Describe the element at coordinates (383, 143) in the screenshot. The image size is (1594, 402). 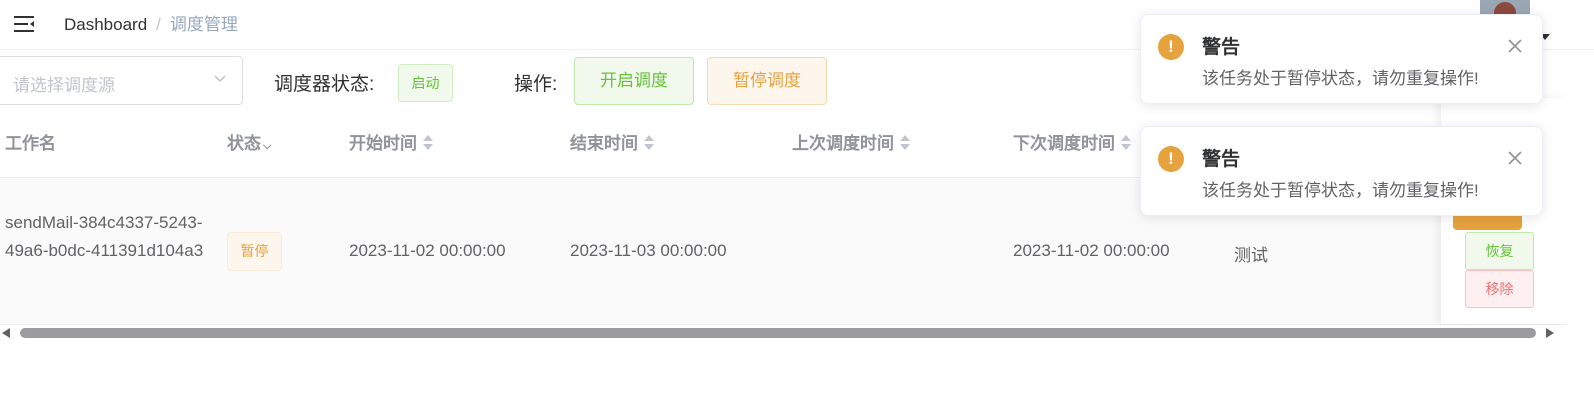
I see `column-header-label: 开始时间` at that location.